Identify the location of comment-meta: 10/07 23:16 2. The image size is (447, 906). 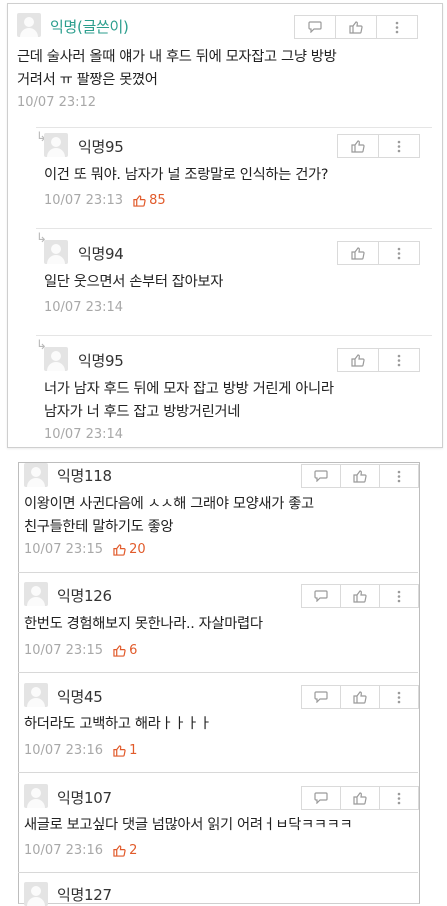
(80, 850).